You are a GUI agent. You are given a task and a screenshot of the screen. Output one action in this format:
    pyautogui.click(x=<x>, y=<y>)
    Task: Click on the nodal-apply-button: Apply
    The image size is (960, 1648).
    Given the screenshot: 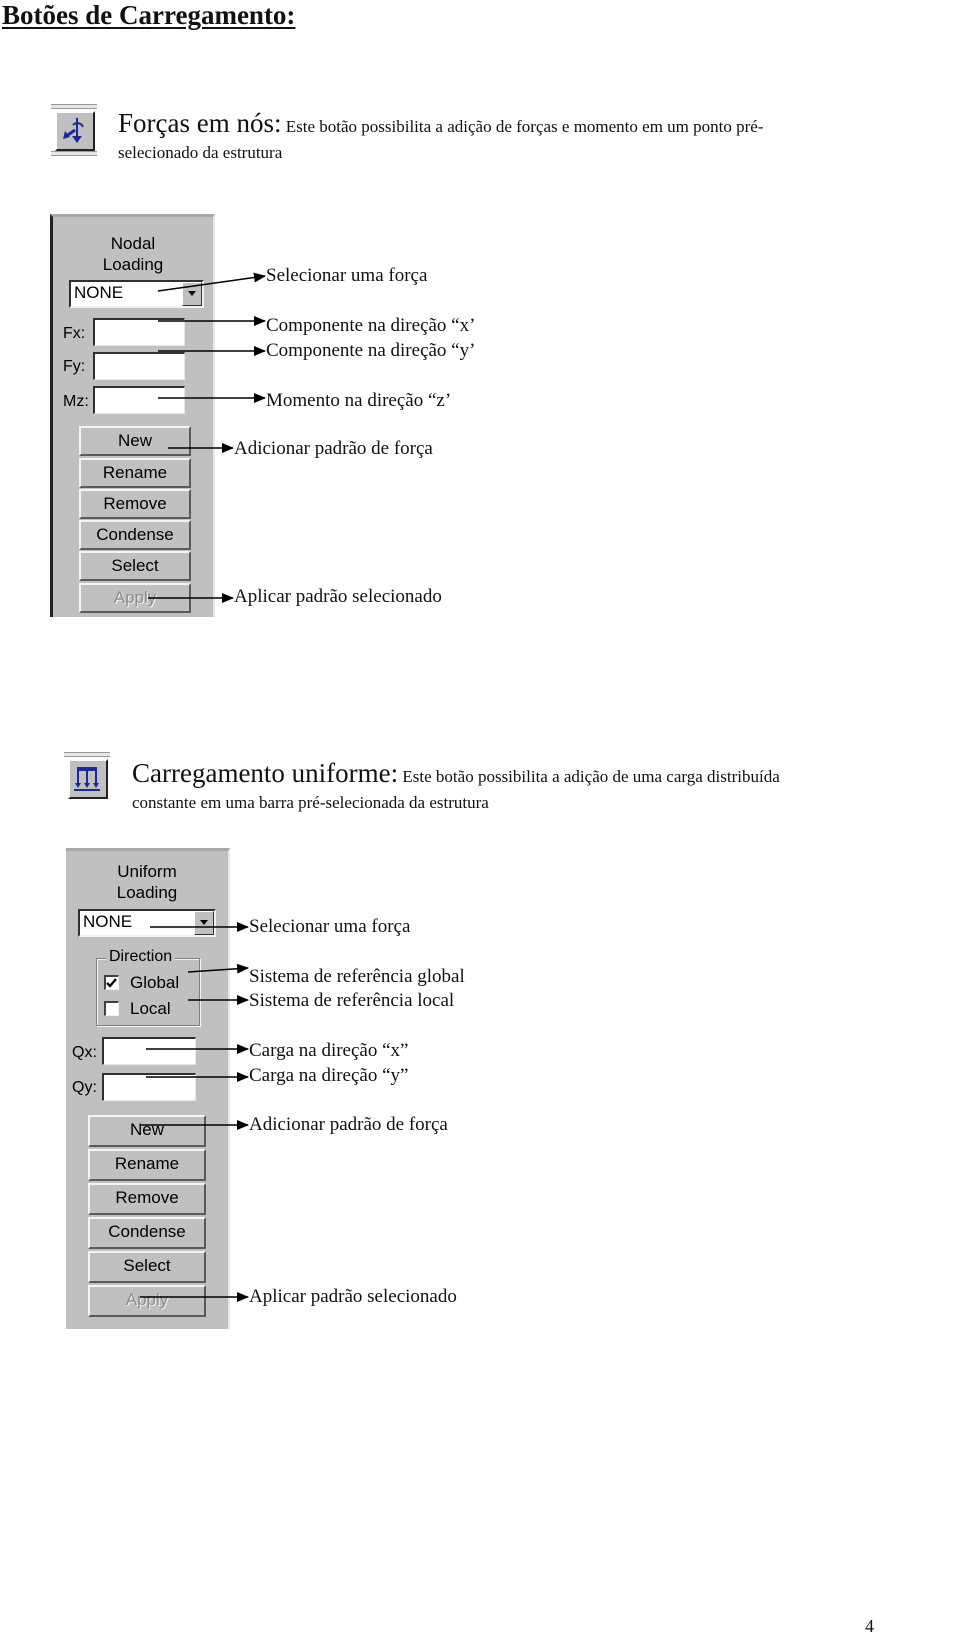 What is the action you would take?
    pyautogui.click(x=135, y=598)
    